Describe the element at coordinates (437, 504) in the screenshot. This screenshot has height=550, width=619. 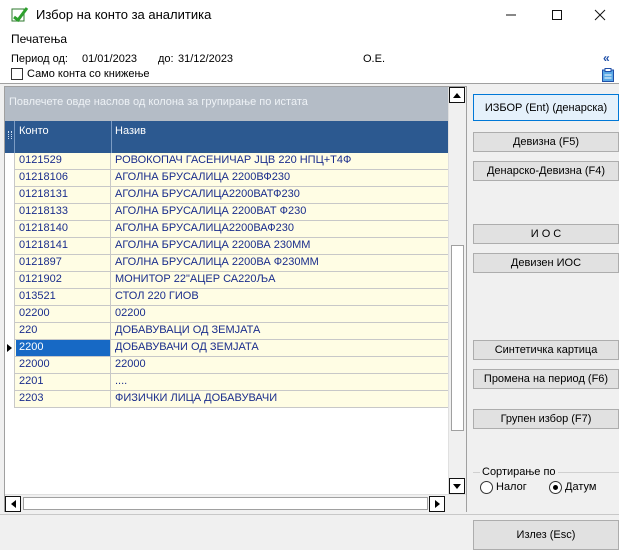
I see `scroll-right-icon` at that location.